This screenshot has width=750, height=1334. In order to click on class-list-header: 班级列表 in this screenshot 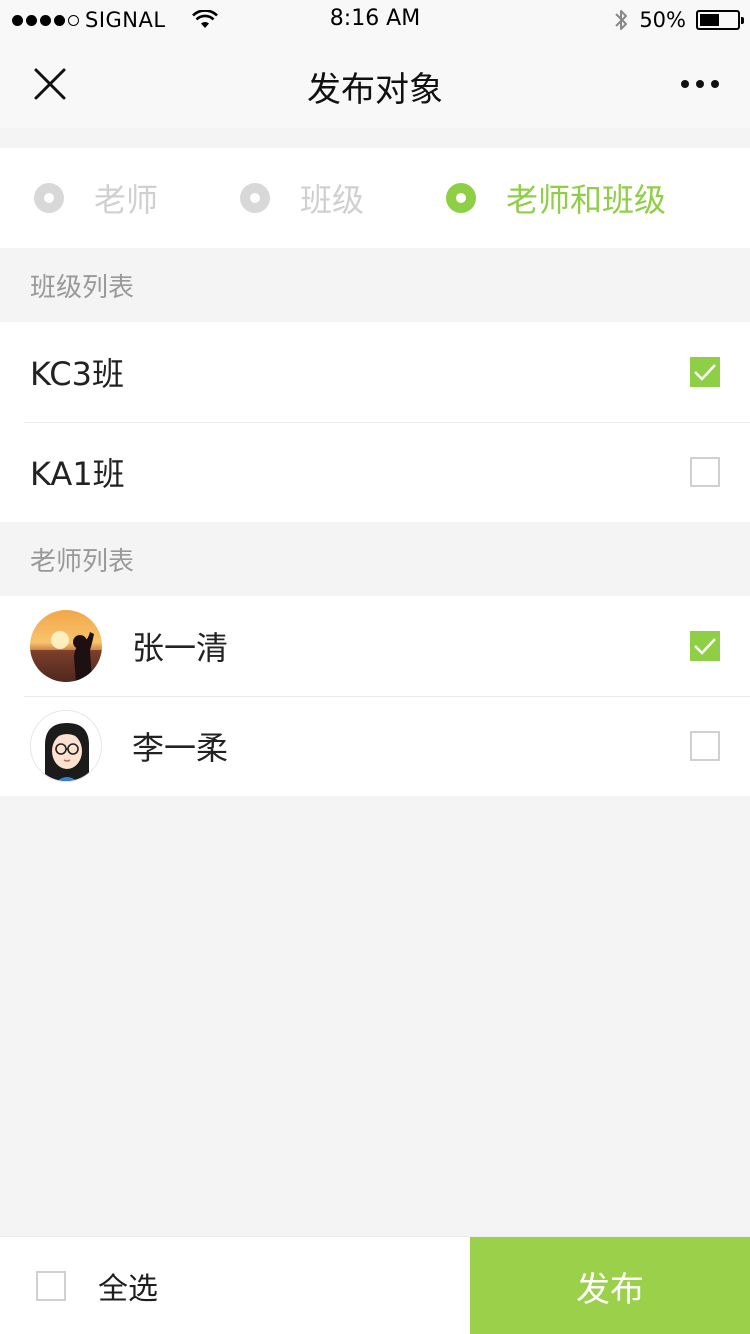, I will do `click(375, 285)`.